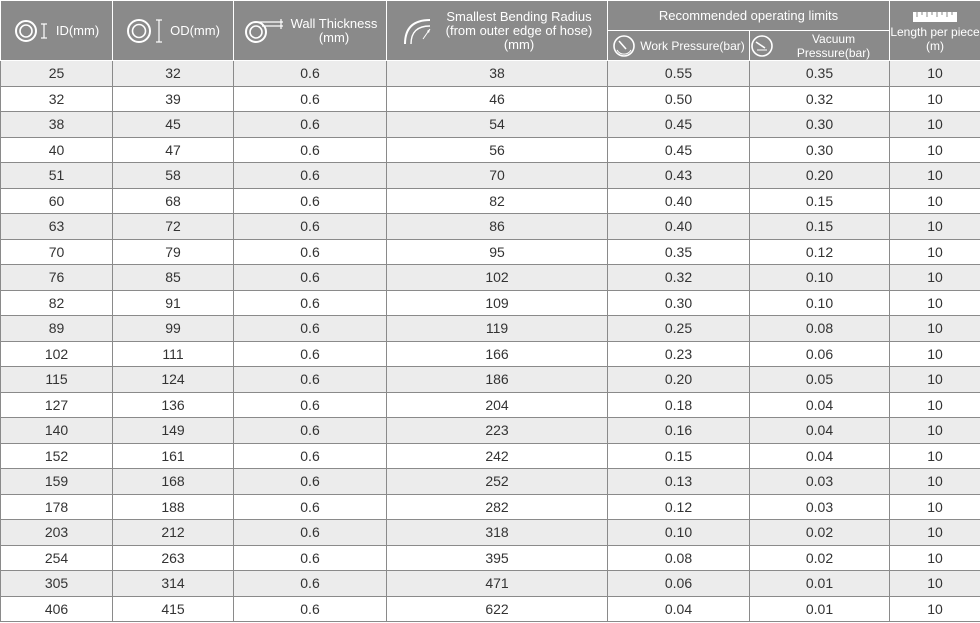 Image resolution: width=980 pixels, height=623 pixels. What do you see at coordinates (497, 481) in the screenshot?
I see `cell-bending-radius: 252` at bounding box center [497, 481].